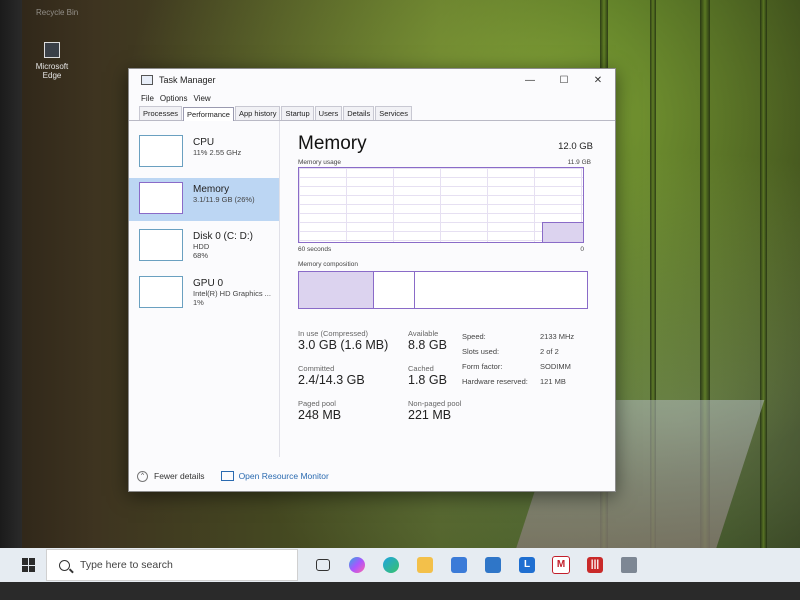 This screenshot has height=600, width=800. Describe the element at coordinates (359, 113) in the screenshot. I see `tab-details: Details` at that location.